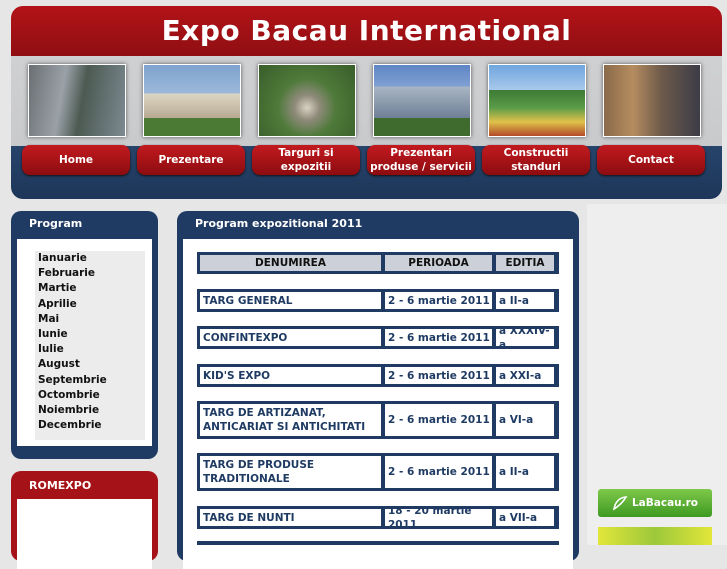  I want to click on nav-constructii-button: Constructii standuri, so click(536, 160).